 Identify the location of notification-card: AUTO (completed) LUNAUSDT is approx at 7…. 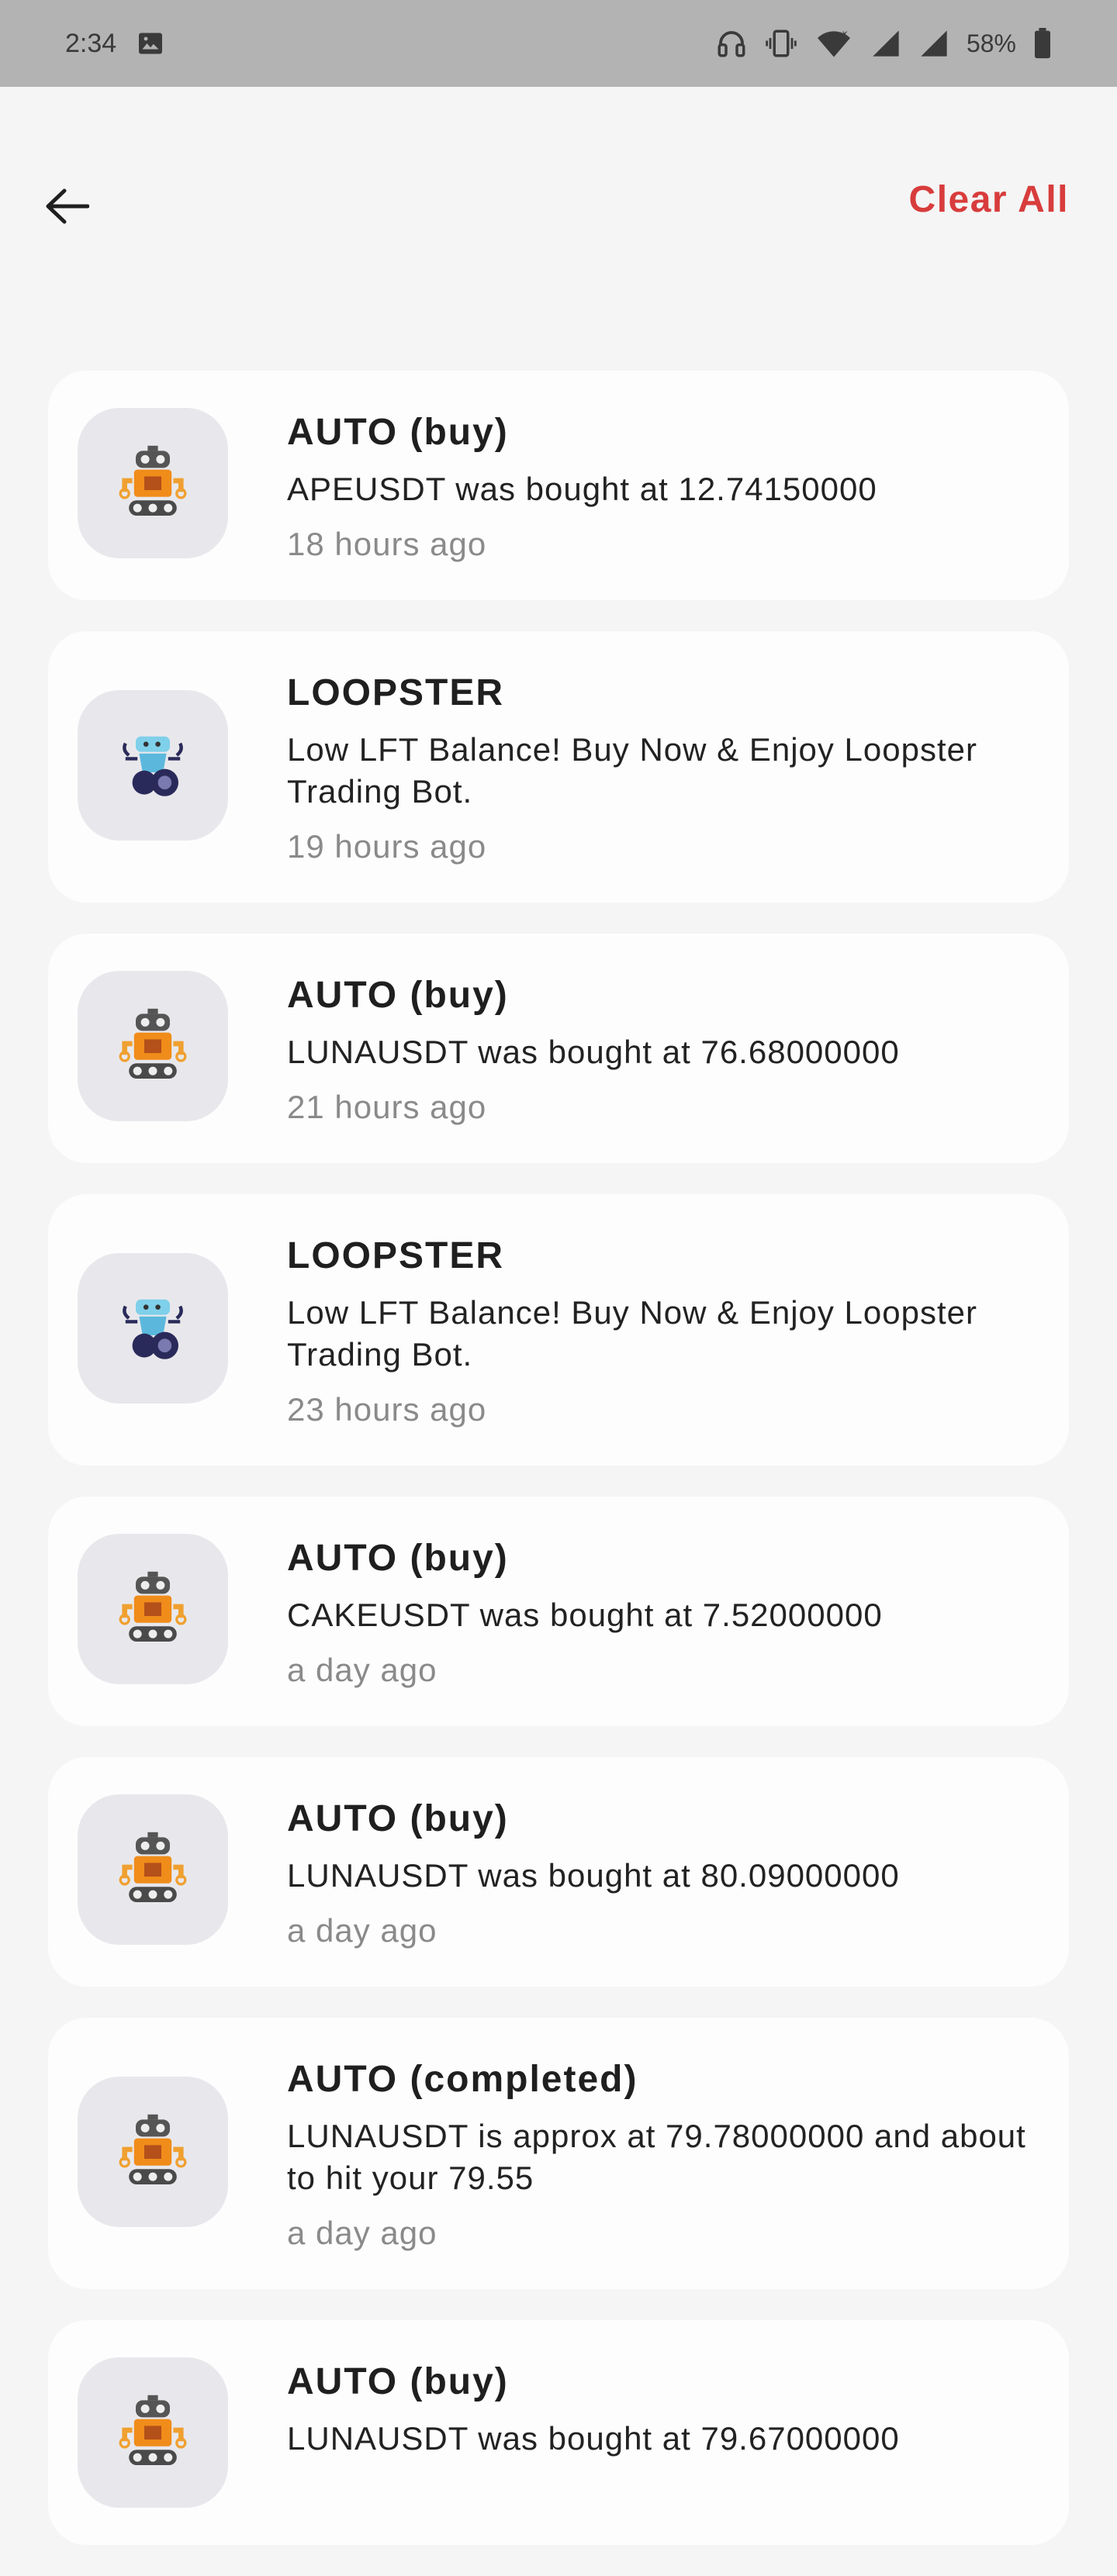
(558, 2153).